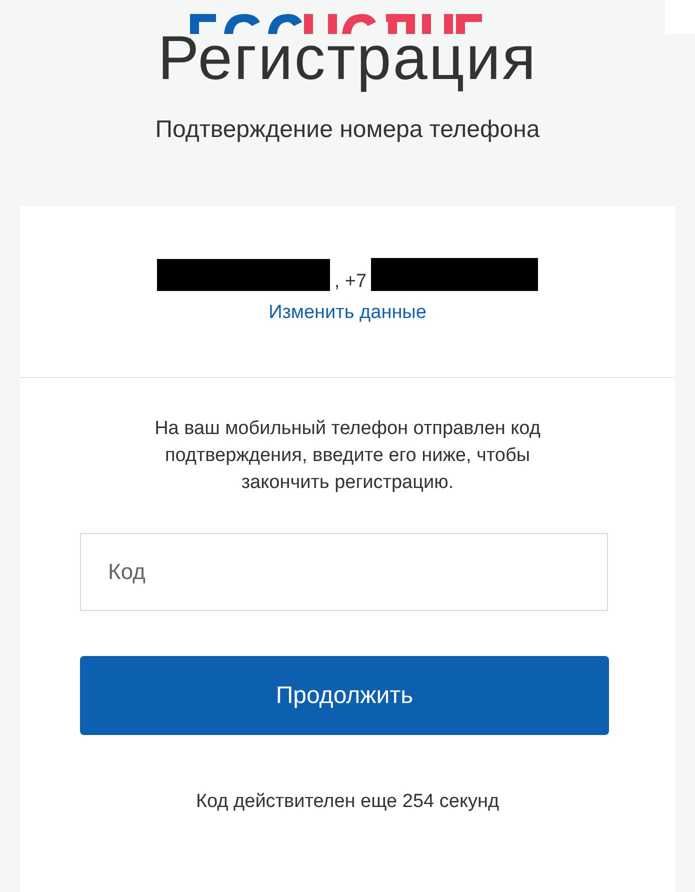  Describe the element at coordinates (347, 802) in the screenshot. I see `timer-text: Код действителен еще 254 секунд` at that location.